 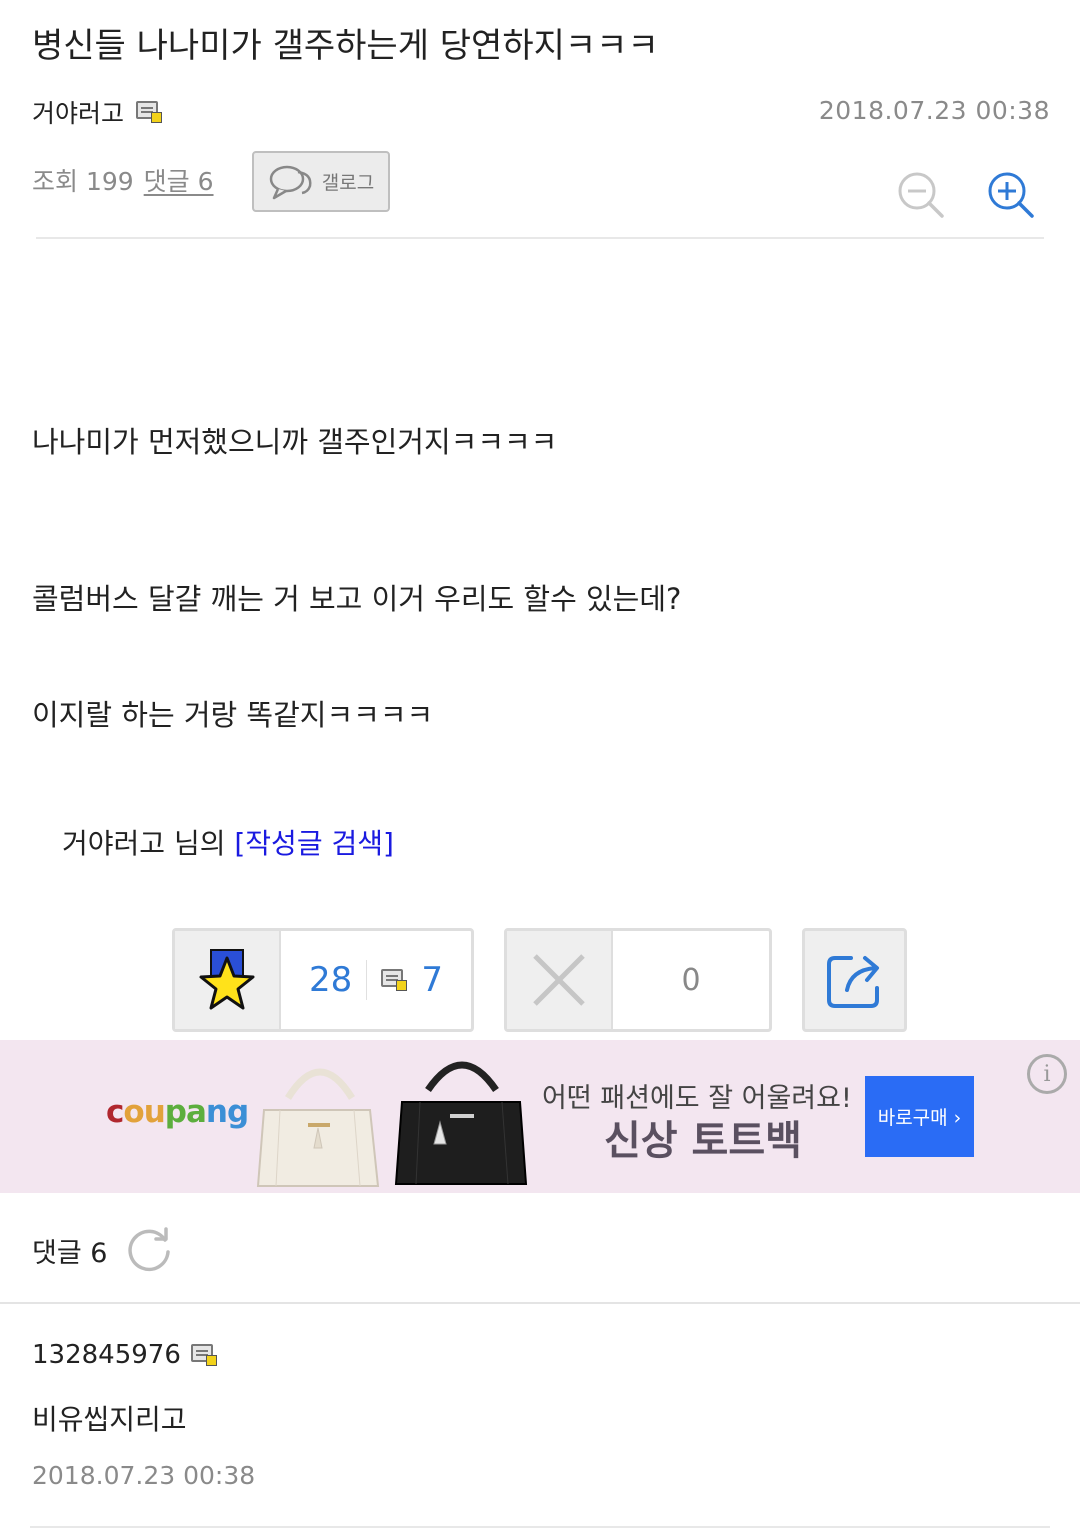 I want to click on info-icon: i, so click(x=1047, y=1074).